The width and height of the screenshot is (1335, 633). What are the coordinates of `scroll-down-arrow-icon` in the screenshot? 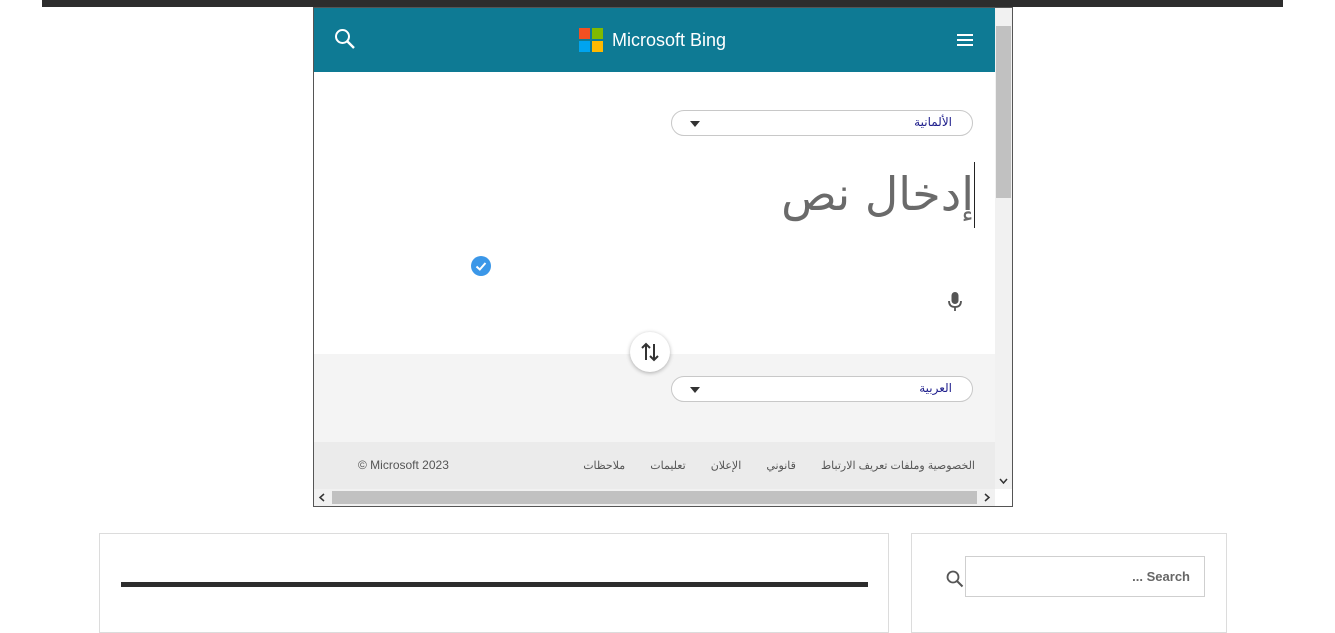 It's located at (1003, 481).